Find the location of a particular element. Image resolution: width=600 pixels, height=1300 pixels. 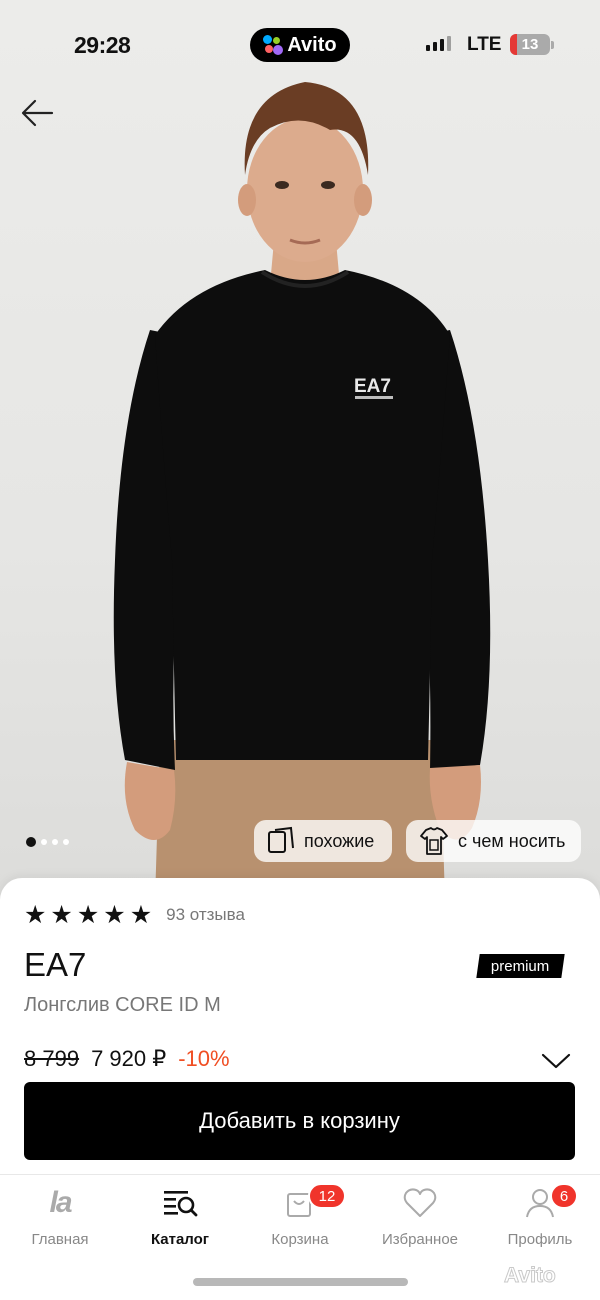

reviews-link: 93 отзыва is located at coordinates (205, 915).